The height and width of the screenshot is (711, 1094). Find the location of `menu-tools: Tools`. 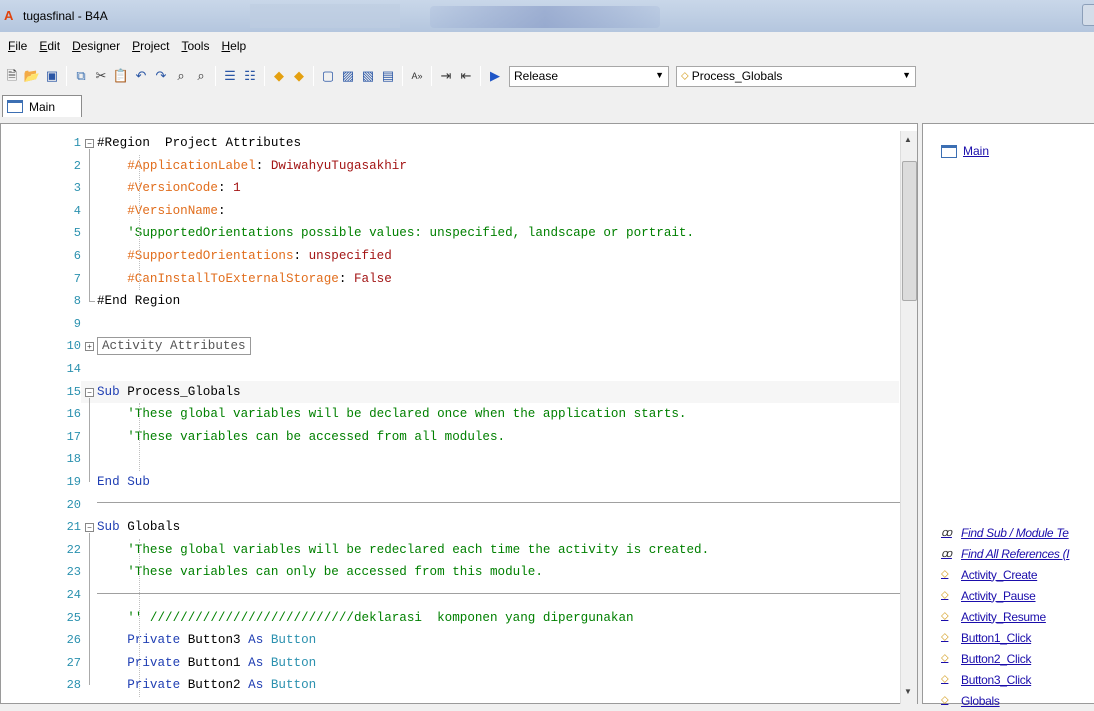

menu-tools: Tools is located at coordinates (195, 46).